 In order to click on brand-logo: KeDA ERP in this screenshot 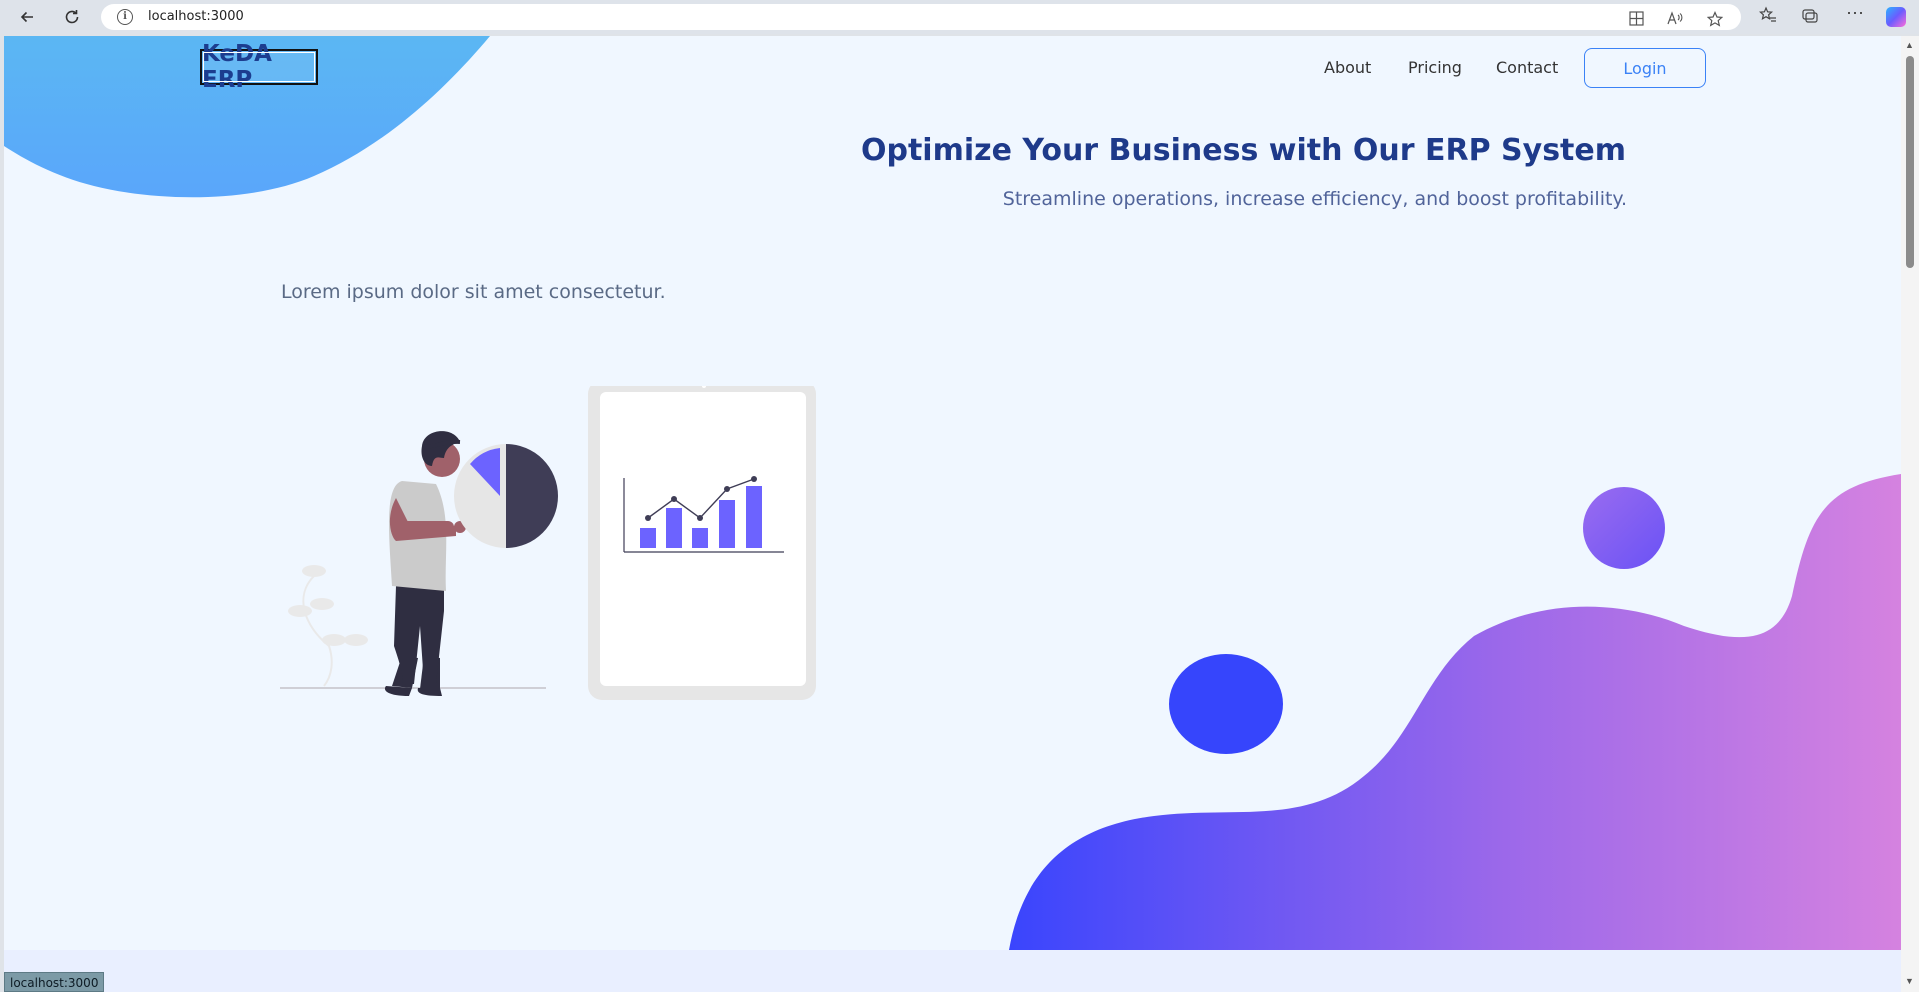, I will do `click(259, 67)`.